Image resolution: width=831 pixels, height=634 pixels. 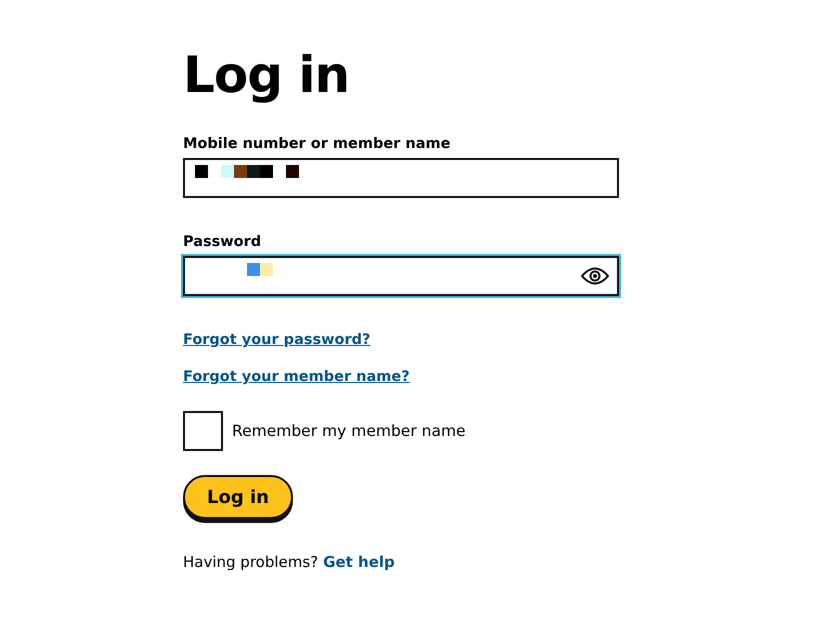 I want to click on eye-icon, so click(x=595, y=276).